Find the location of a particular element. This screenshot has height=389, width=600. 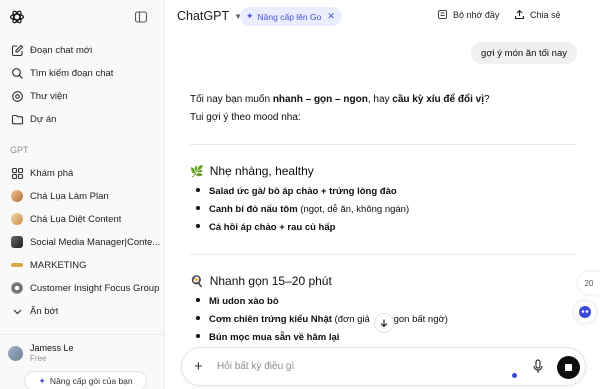

sidebar-item-label: Đoạn chat mới is located at coordinates (61, 50).